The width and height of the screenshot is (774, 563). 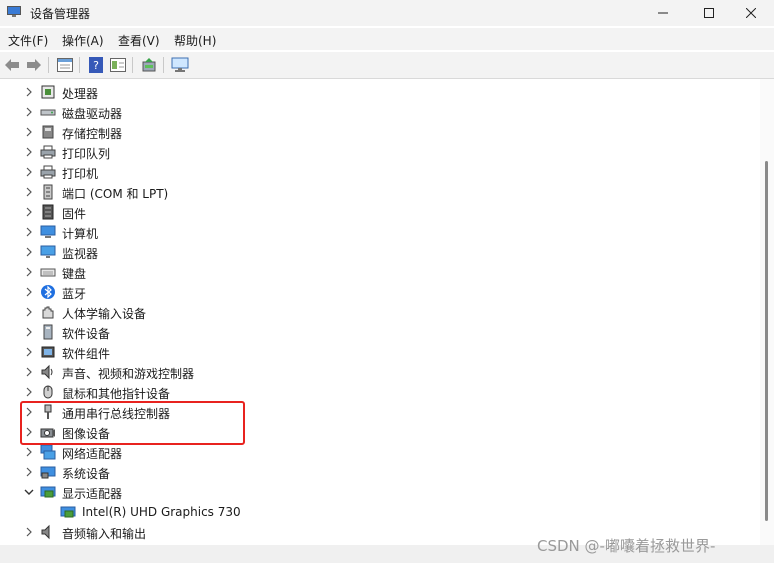 What do you see at coordinates (180, 65) in the screenshot?
I see `scan-hardware-button` at bounding box center [180, 65].